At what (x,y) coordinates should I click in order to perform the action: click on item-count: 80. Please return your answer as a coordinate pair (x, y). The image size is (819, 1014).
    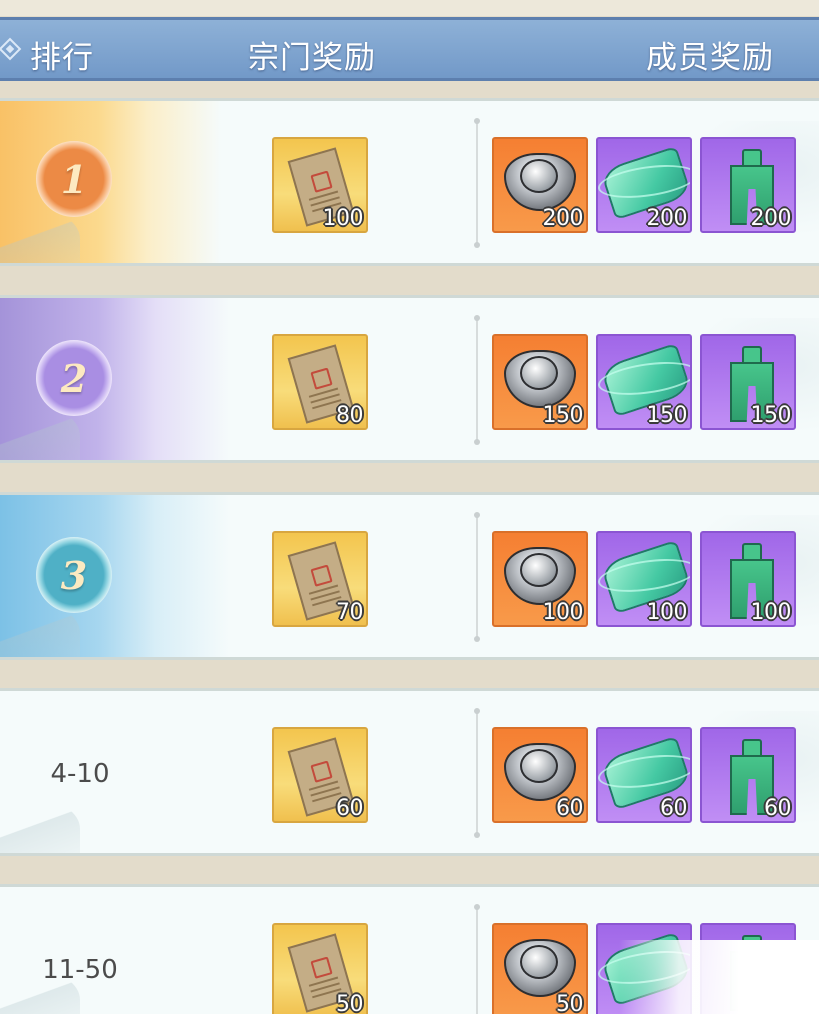
    Looking at the image, I should click on (350, 415).